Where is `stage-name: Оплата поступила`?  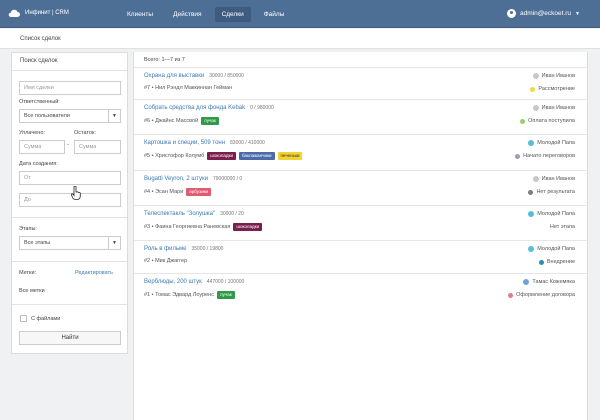
stage-name: Оплата поступила is located at coordinates (551, 121).